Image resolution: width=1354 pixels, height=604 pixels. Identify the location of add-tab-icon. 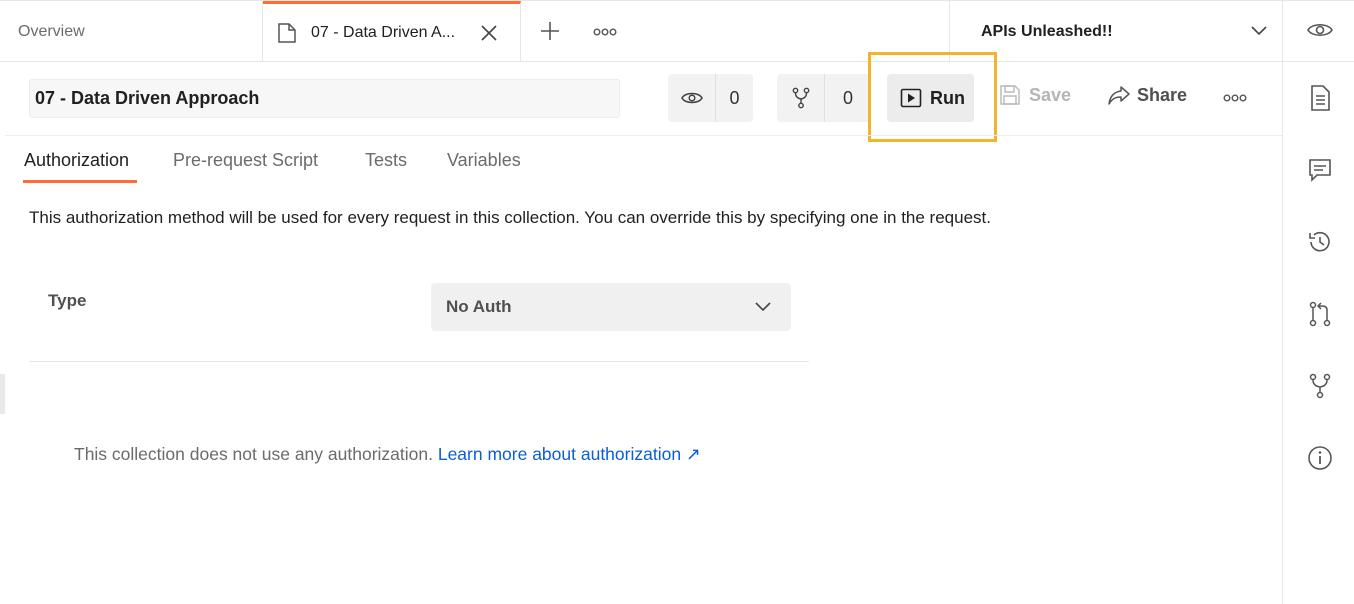
(550, 31).